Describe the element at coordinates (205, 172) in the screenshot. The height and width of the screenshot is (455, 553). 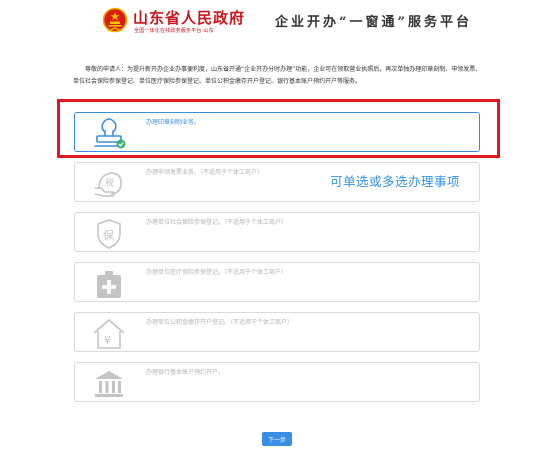
I see `option-label: 办理申领发票业务。（不适用于个体工商户）` at that location.